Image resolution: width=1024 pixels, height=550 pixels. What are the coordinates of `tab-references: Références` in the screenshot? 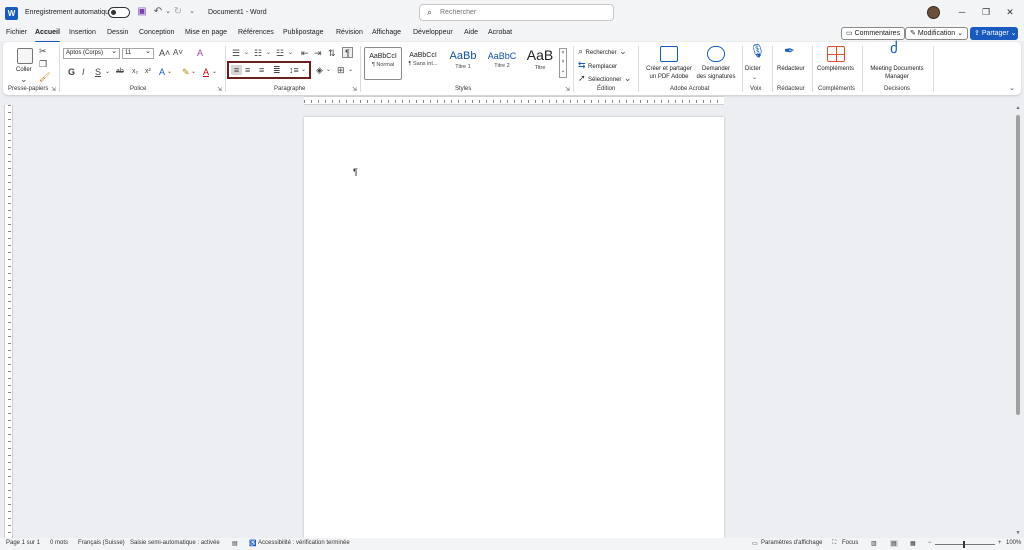 It's located at (256, 32).